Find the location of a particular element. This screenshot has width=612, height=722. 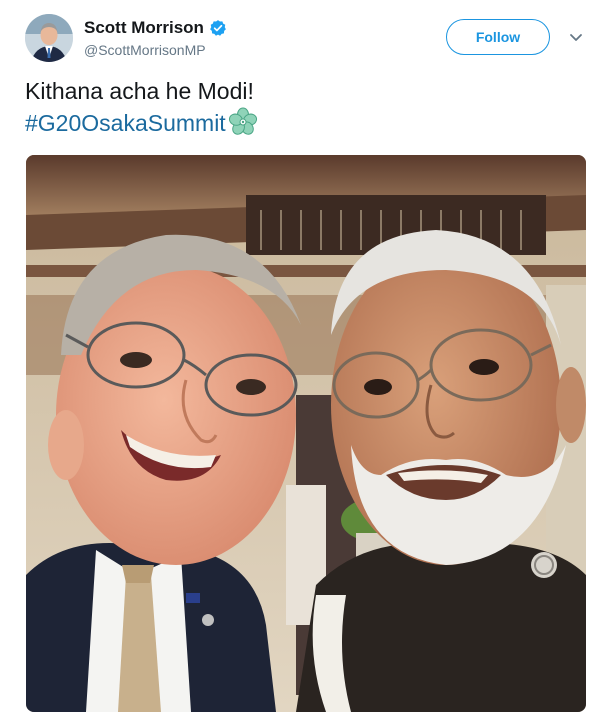

verified-badge-icon is located at coordinates (218, 28).